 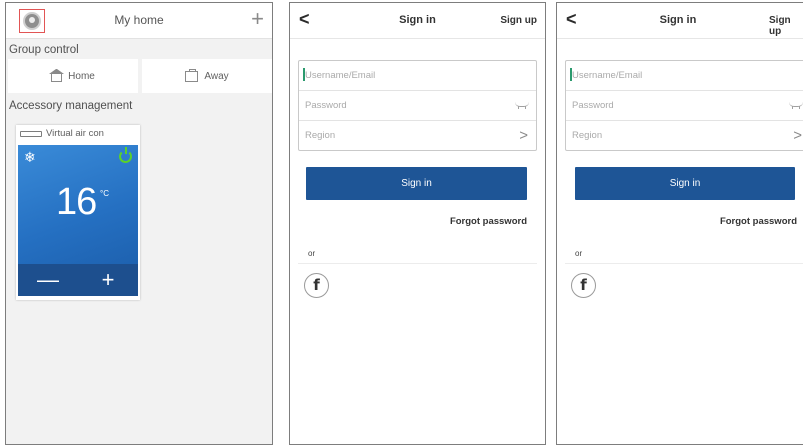 I want to click on suitcase-icon, so click(x=192, y=75).